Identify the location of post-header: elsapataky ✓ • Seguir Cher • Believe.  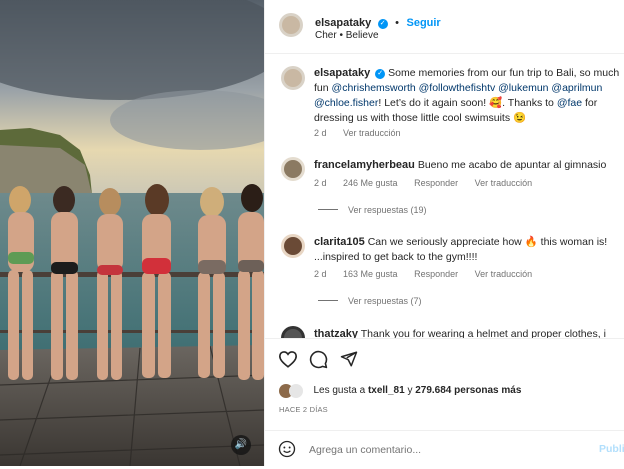
(444, 27).